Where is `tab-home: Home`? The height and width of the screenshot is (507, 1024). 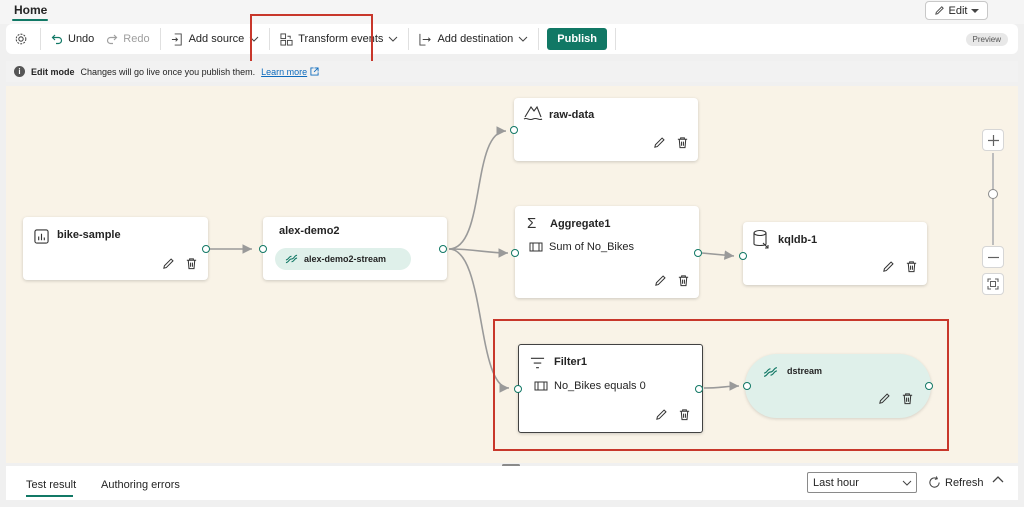
tab-home: Home is located at coordinates (30, 10).